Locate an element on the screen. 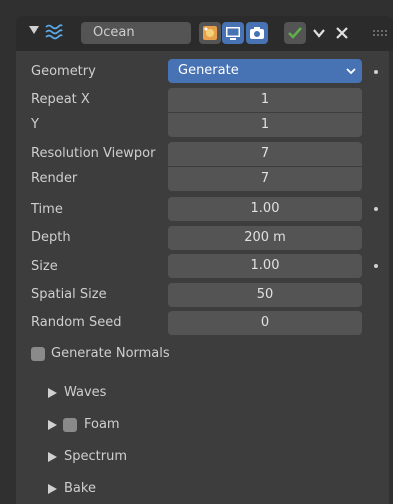 Image resolution: width=393 pixels, height=504 pixels. size-label: Size is located at coordinates (44, 266).